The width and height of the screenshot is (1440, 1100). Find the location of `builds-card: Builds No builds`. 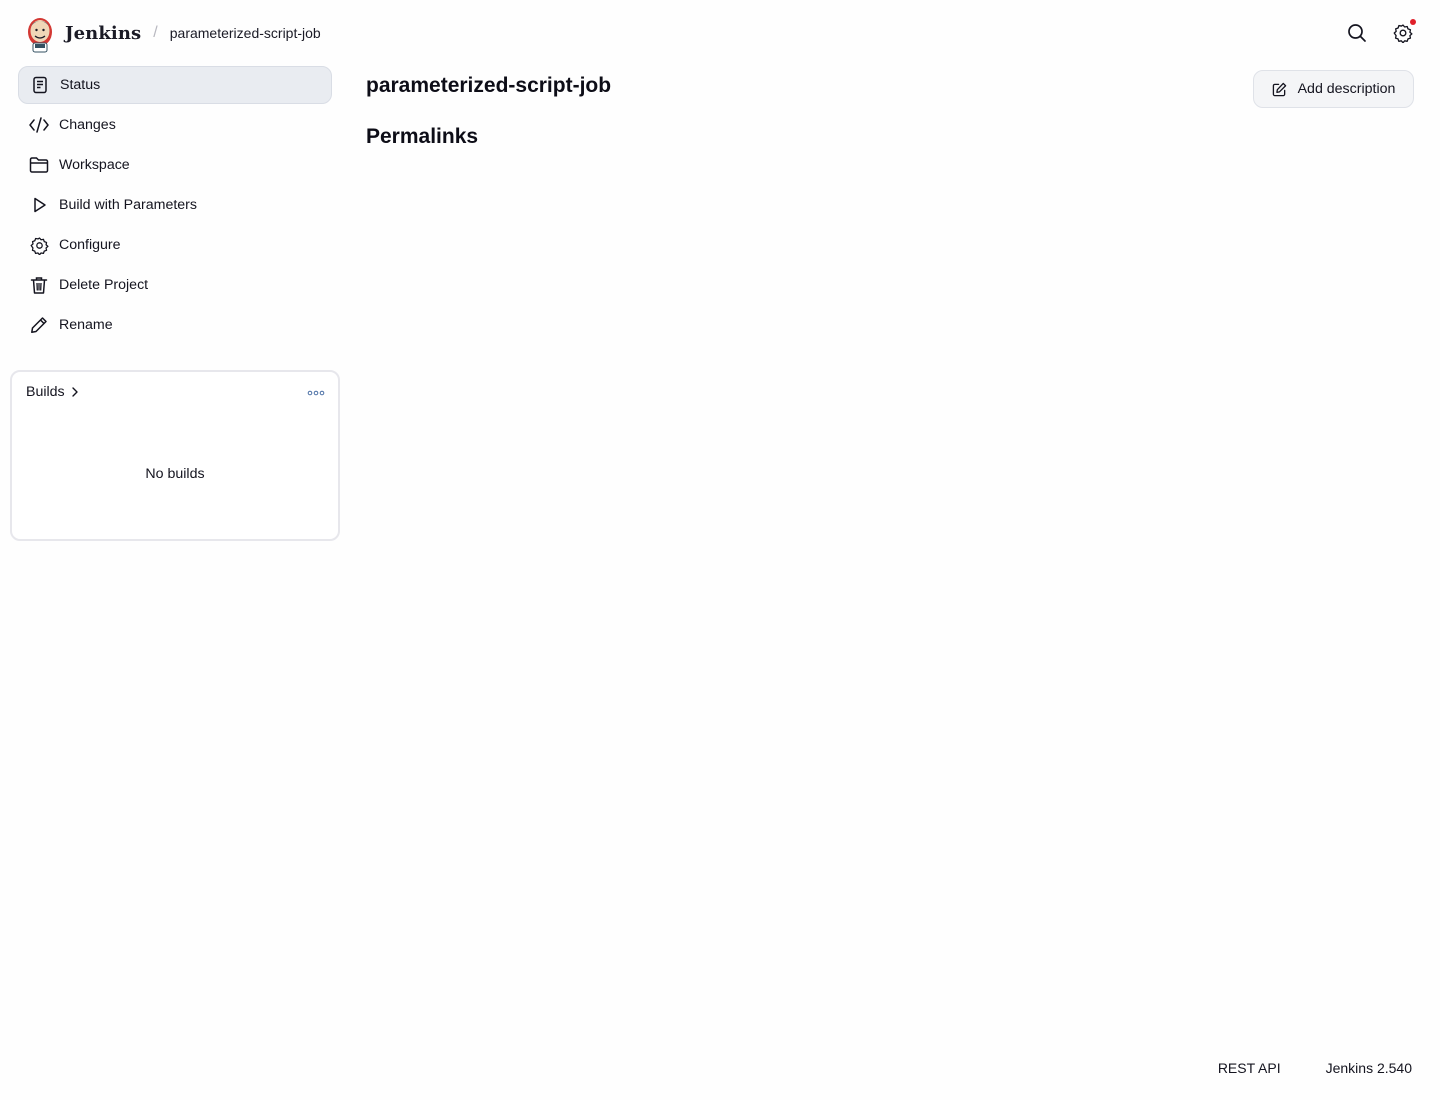

builds-card: Builds No builds is located at coordinates (175, 455).